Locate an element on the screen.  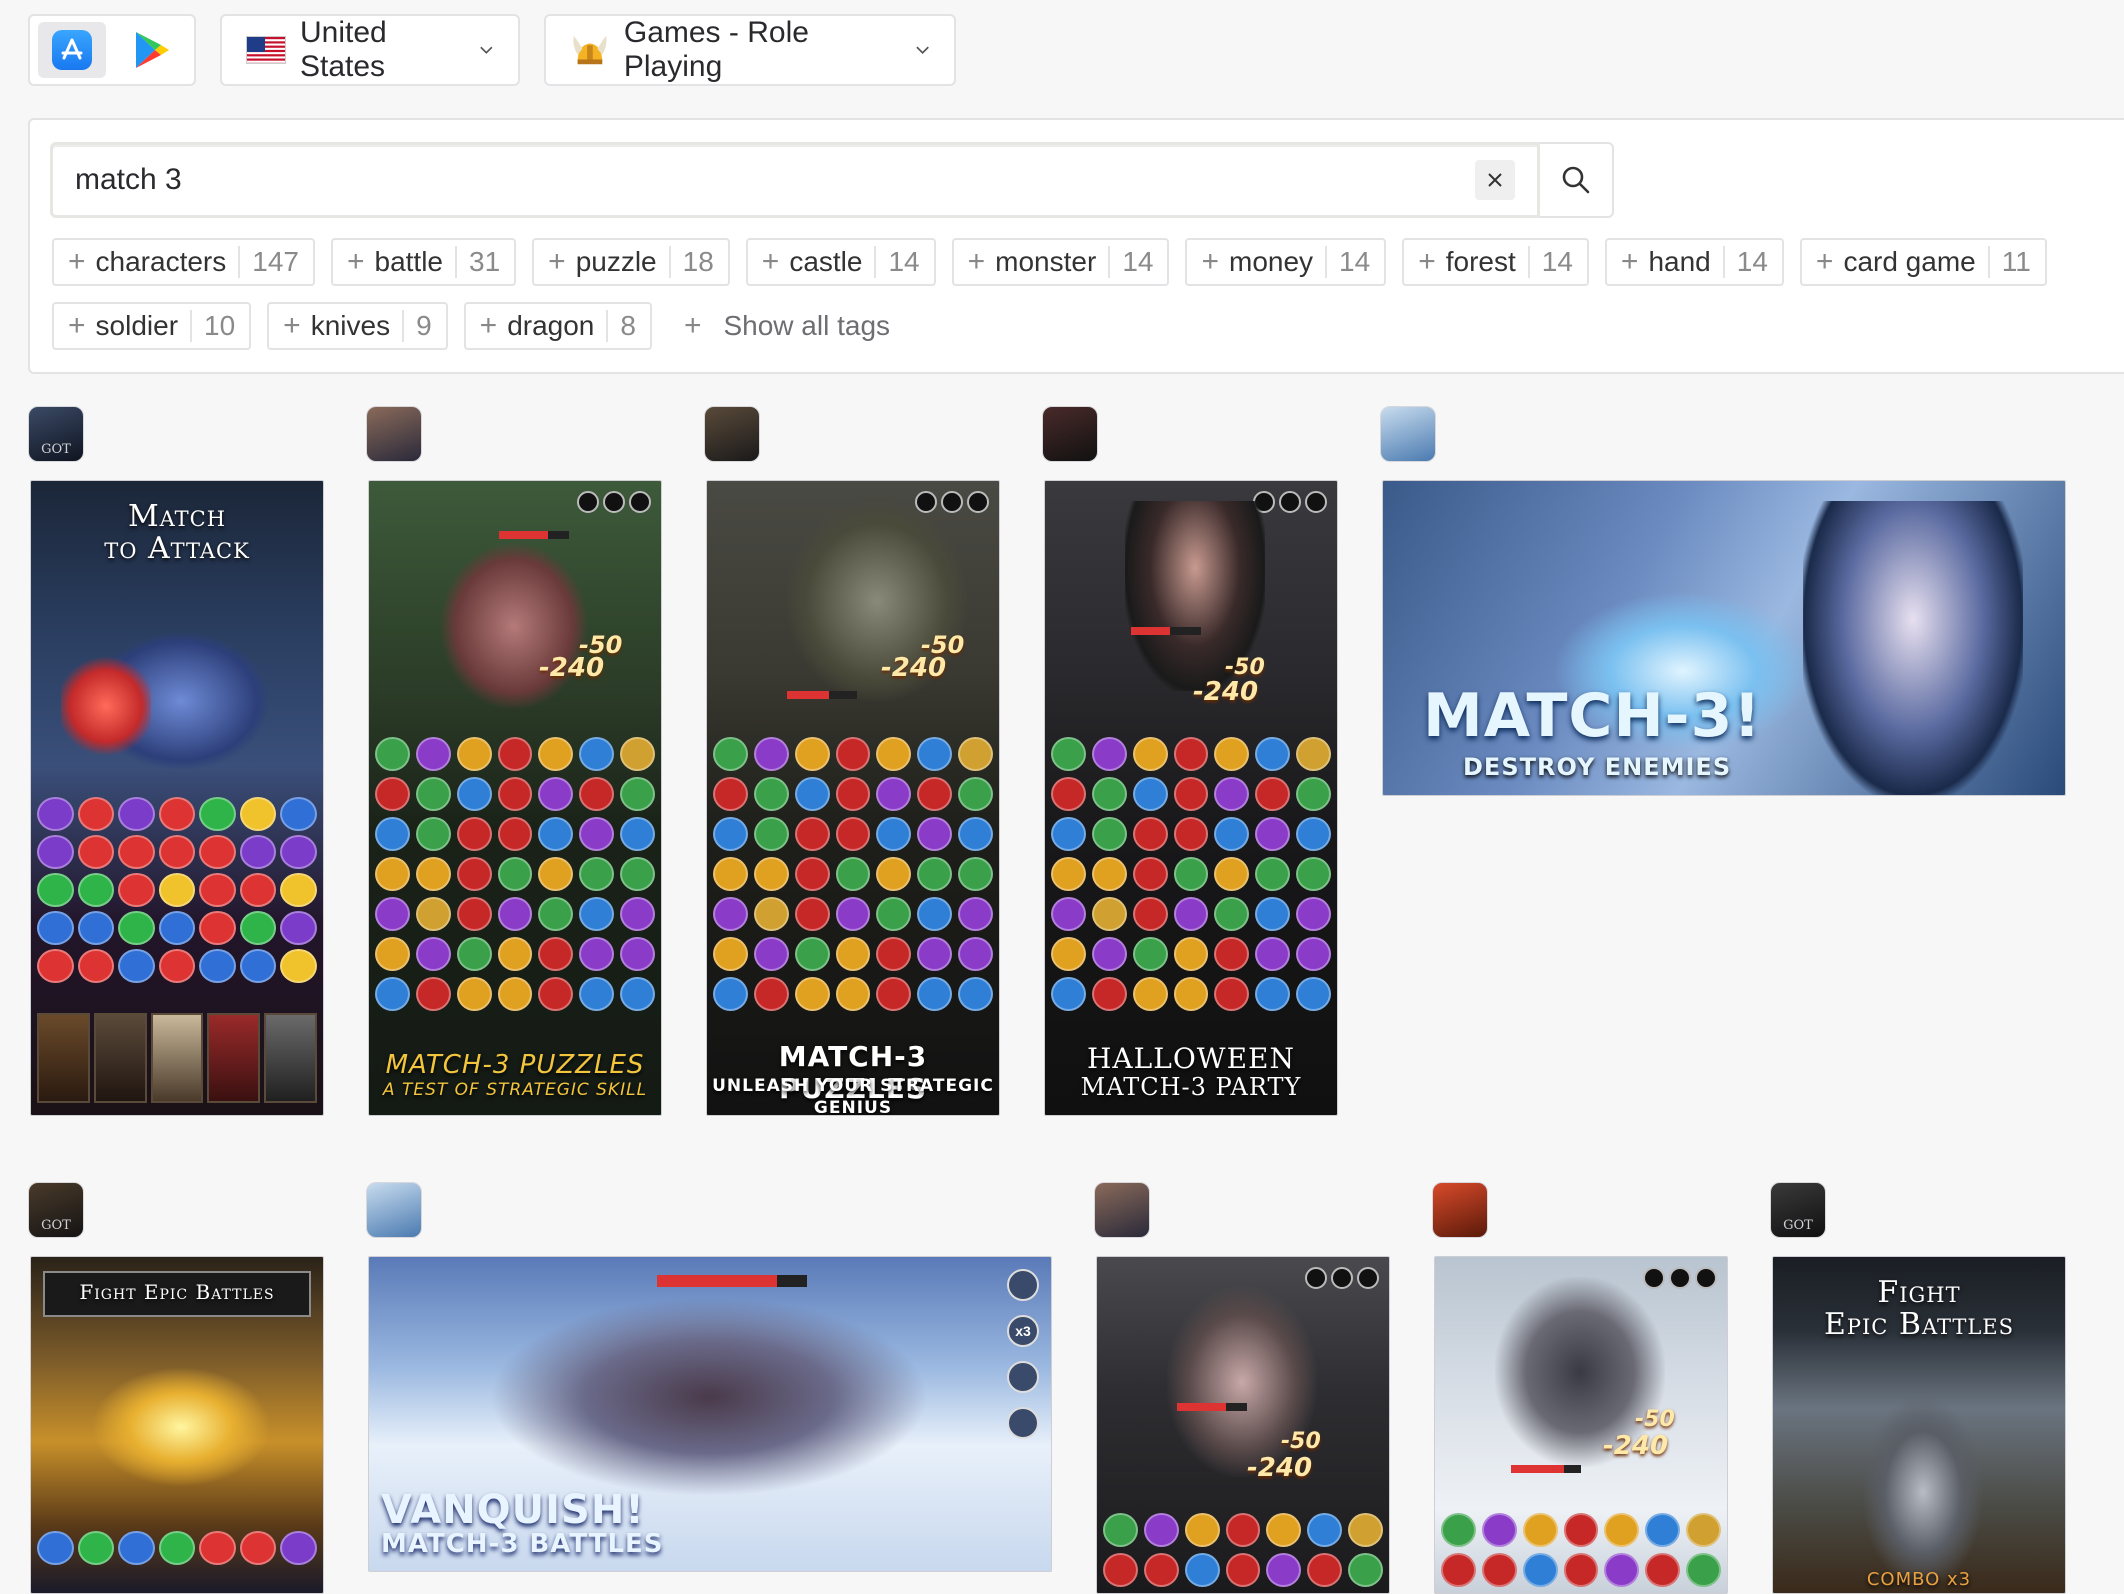
tag-label: characters is located at coordinates (161, 261).